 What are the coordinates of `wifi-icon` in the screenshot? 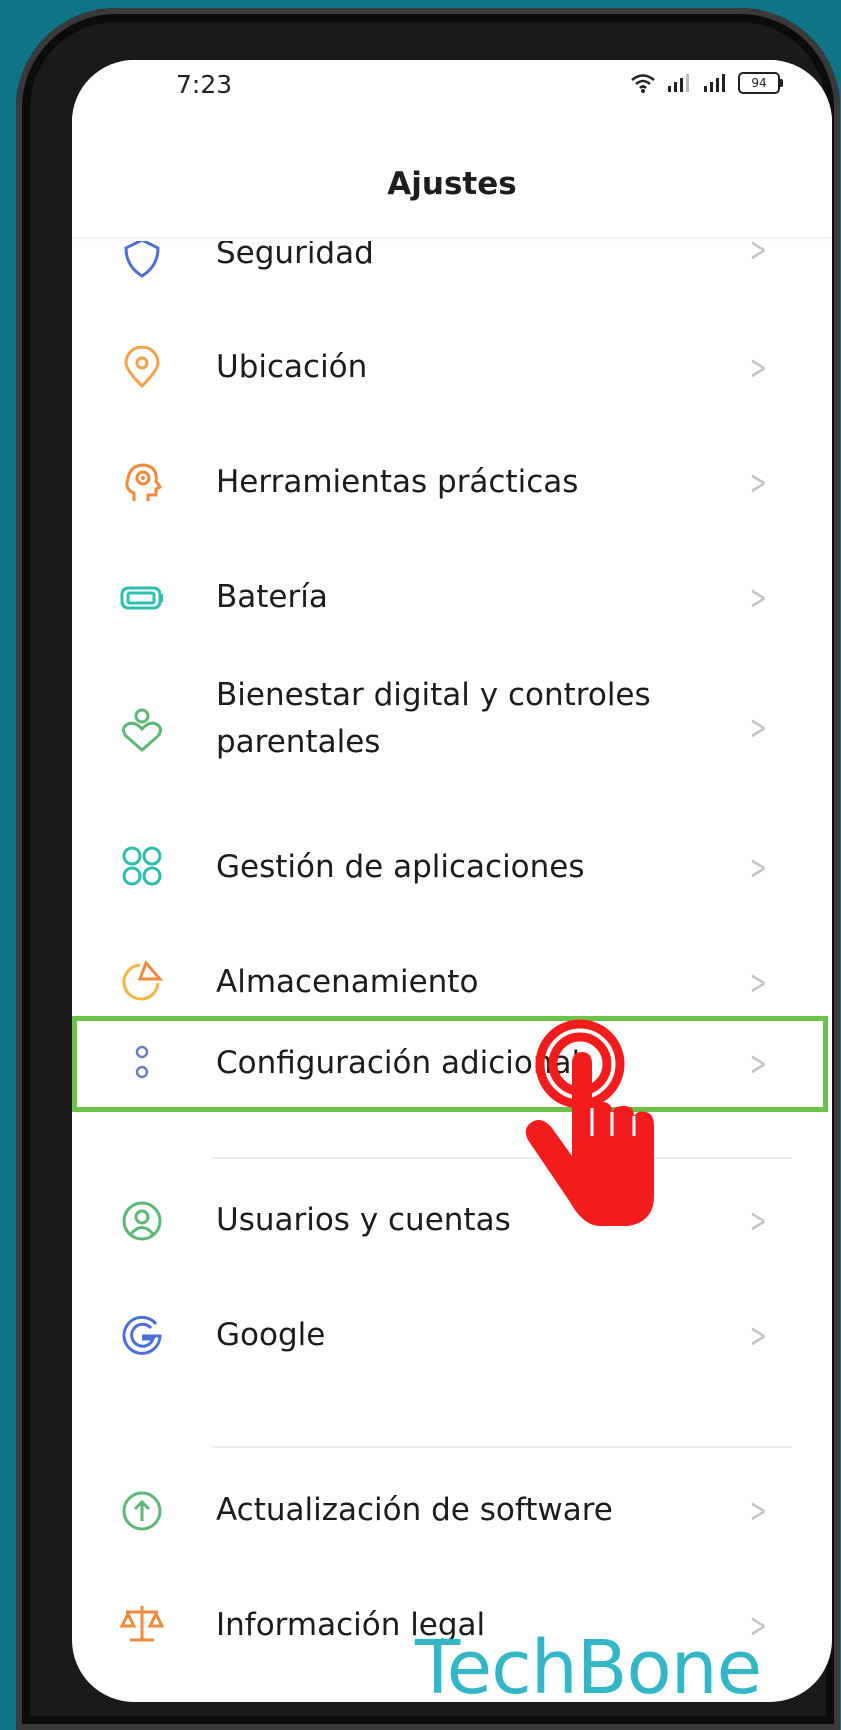 It's located at (643, 83).